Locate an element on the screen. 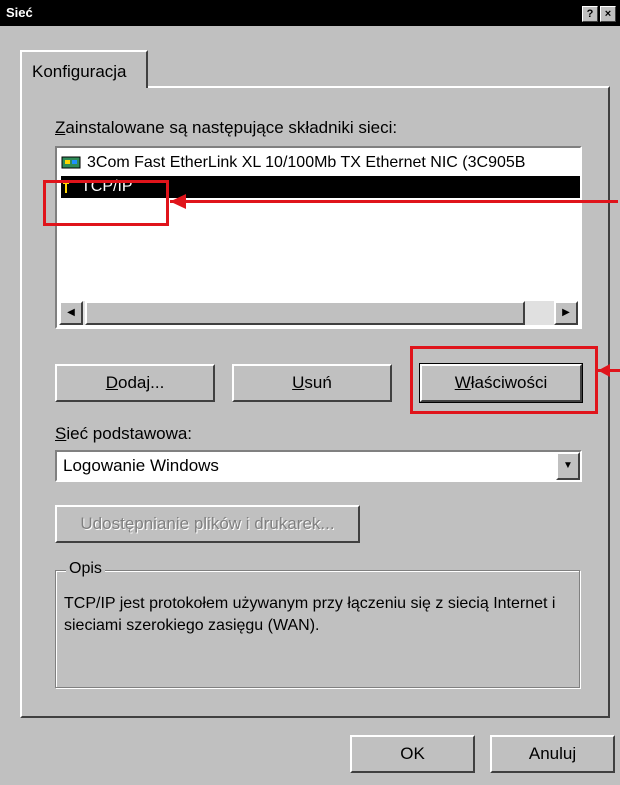 The width and height of the screenshot is (620, 785). primary-network-label: Sieć podstawowa: is located at coordinates (124, 433).